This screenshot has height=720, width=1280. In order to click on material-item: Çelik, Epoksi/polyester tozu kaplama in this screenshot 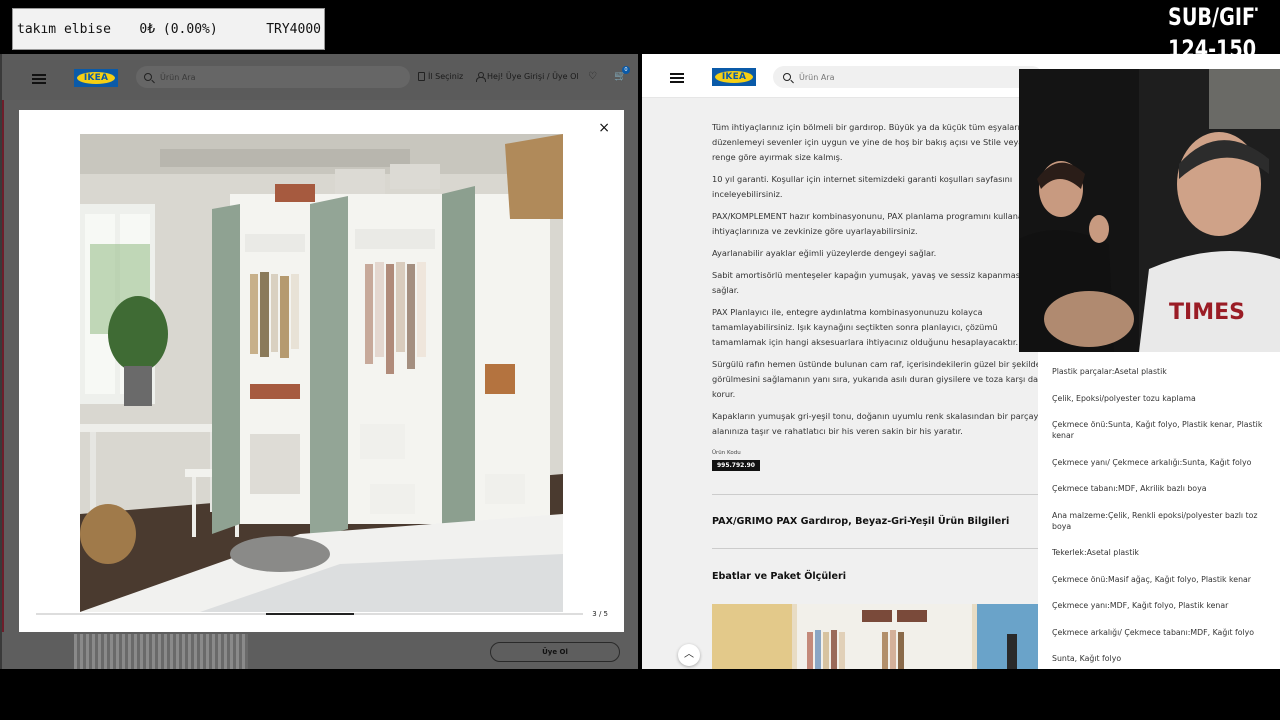, I will do `click(1124, 398)`.